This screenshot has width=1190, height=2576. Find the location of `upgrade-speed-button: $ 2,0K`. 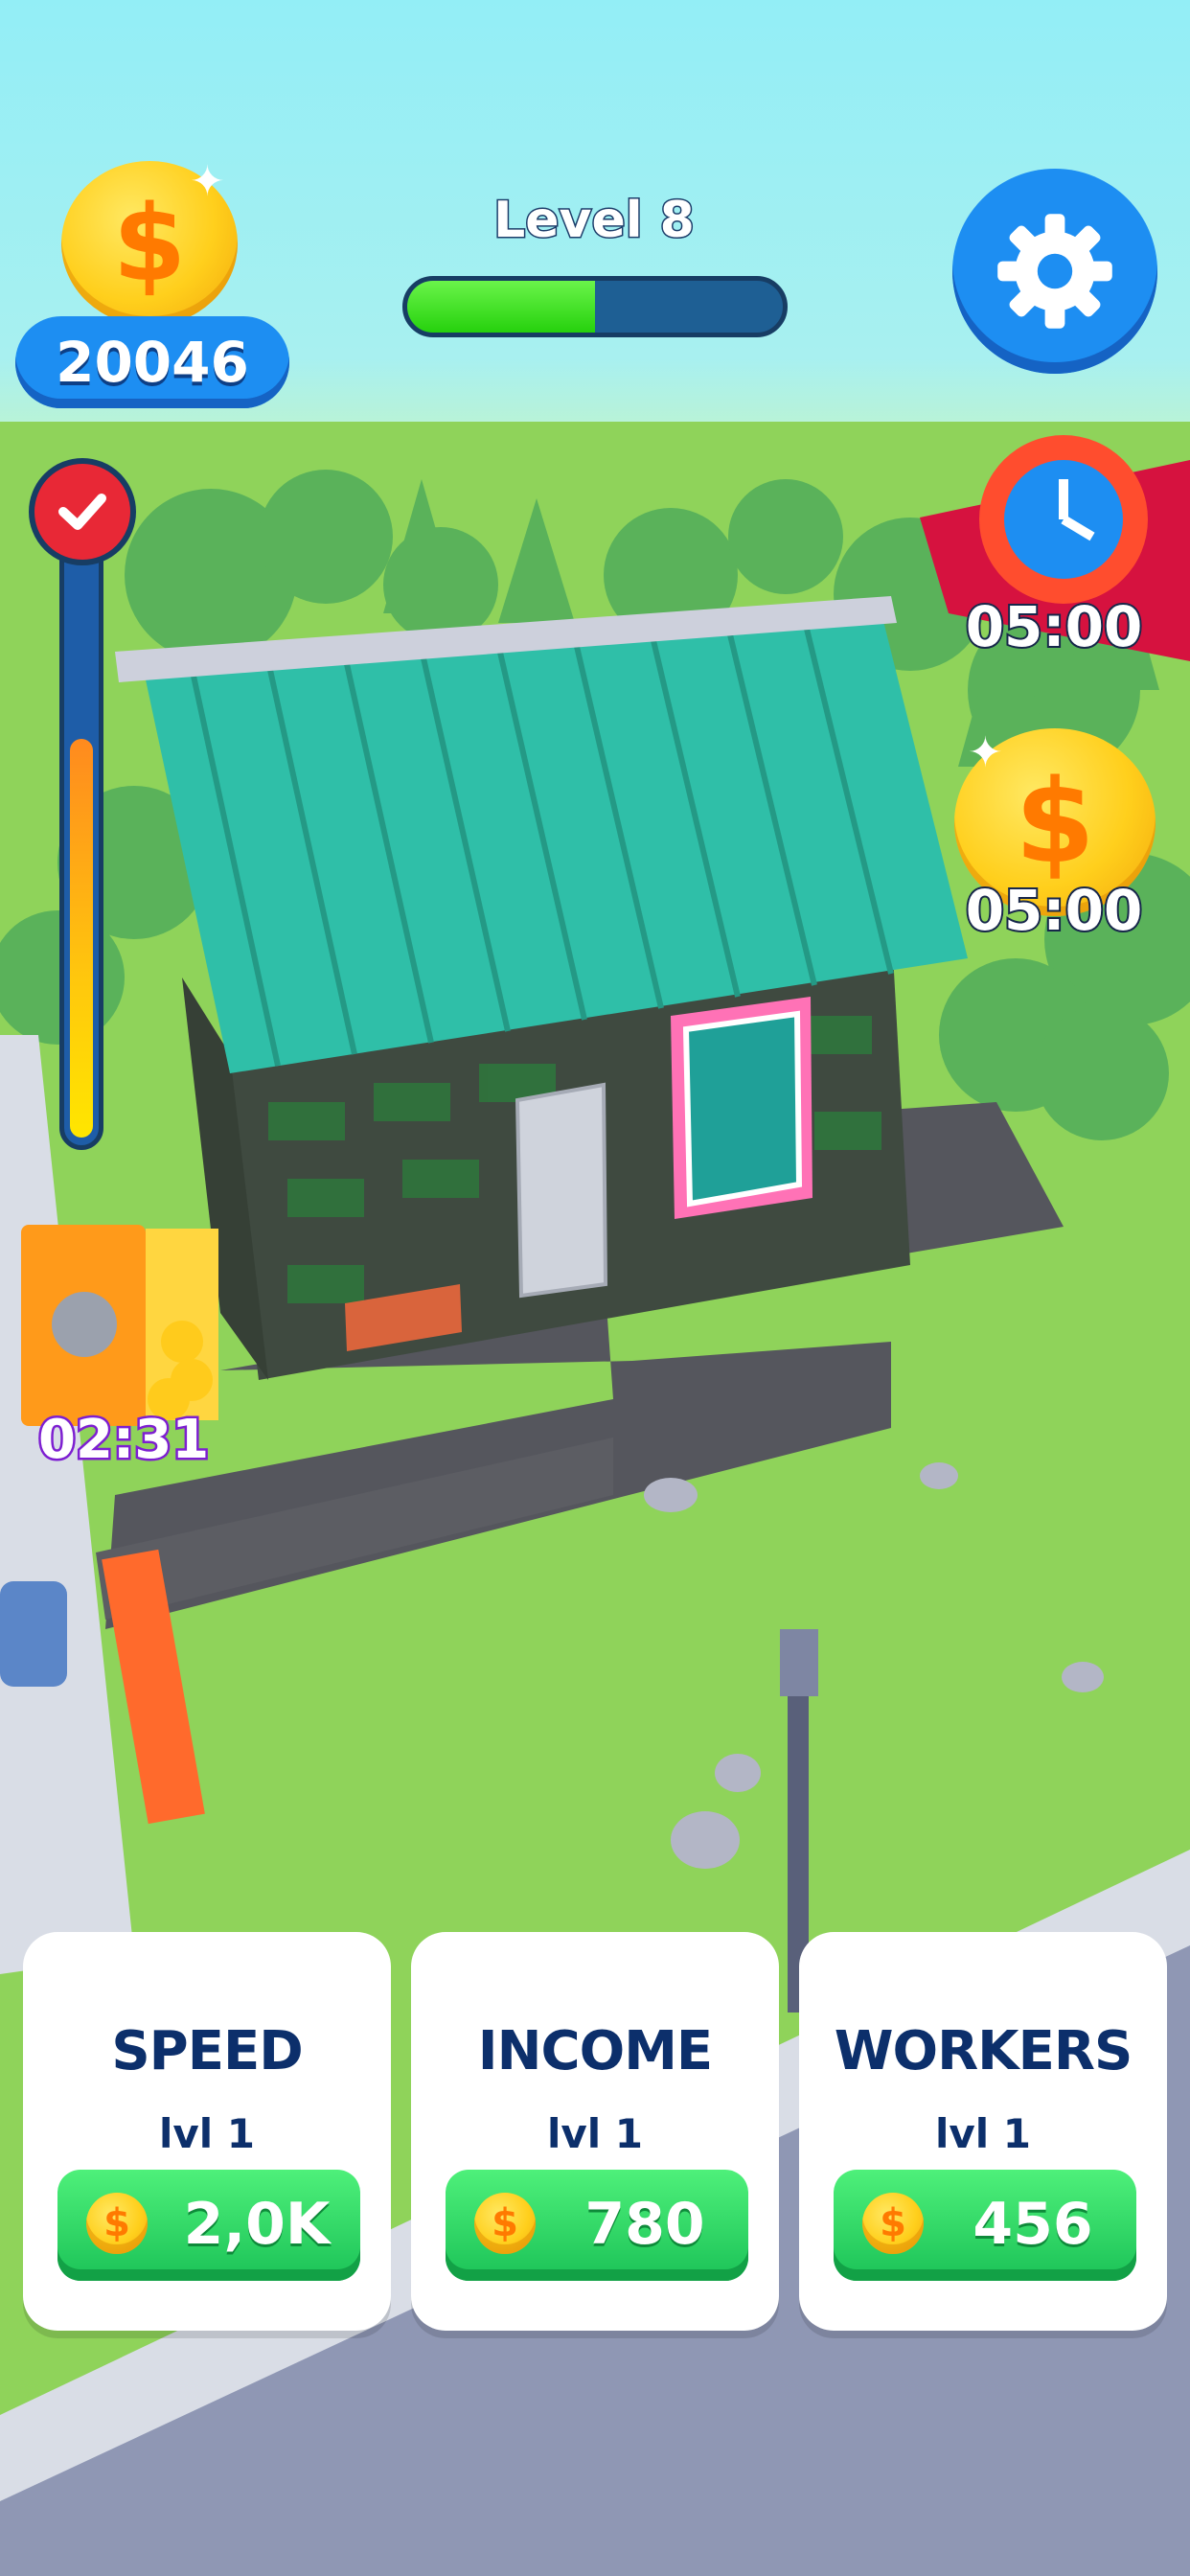

upgrade-speed-button: $ 2,0K is located at coordinates (209, 2225).